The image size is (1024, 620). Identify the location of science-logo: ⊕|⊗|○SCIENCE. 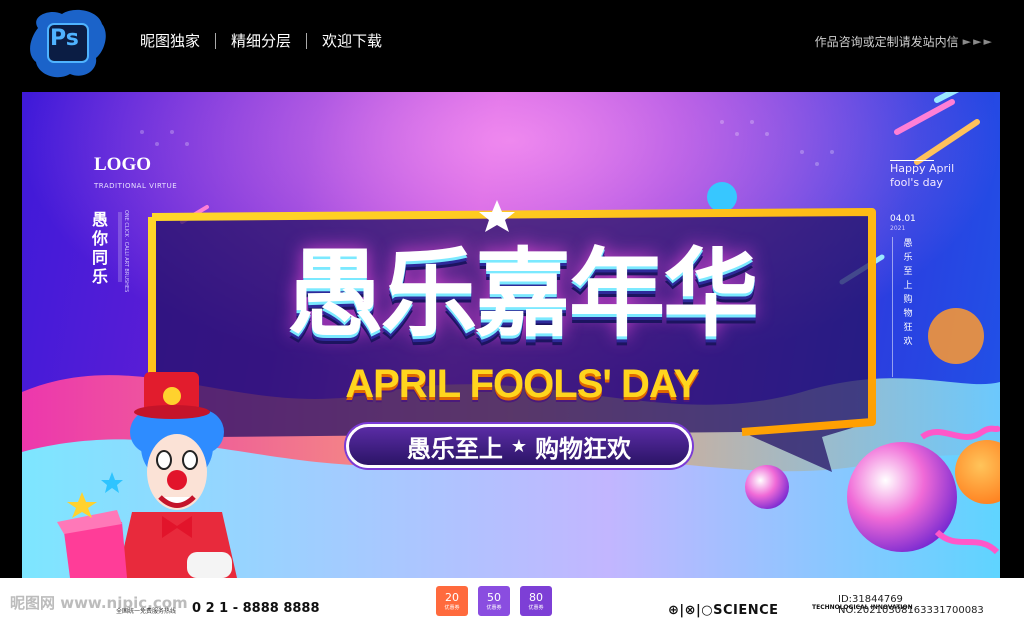
(723, 610).